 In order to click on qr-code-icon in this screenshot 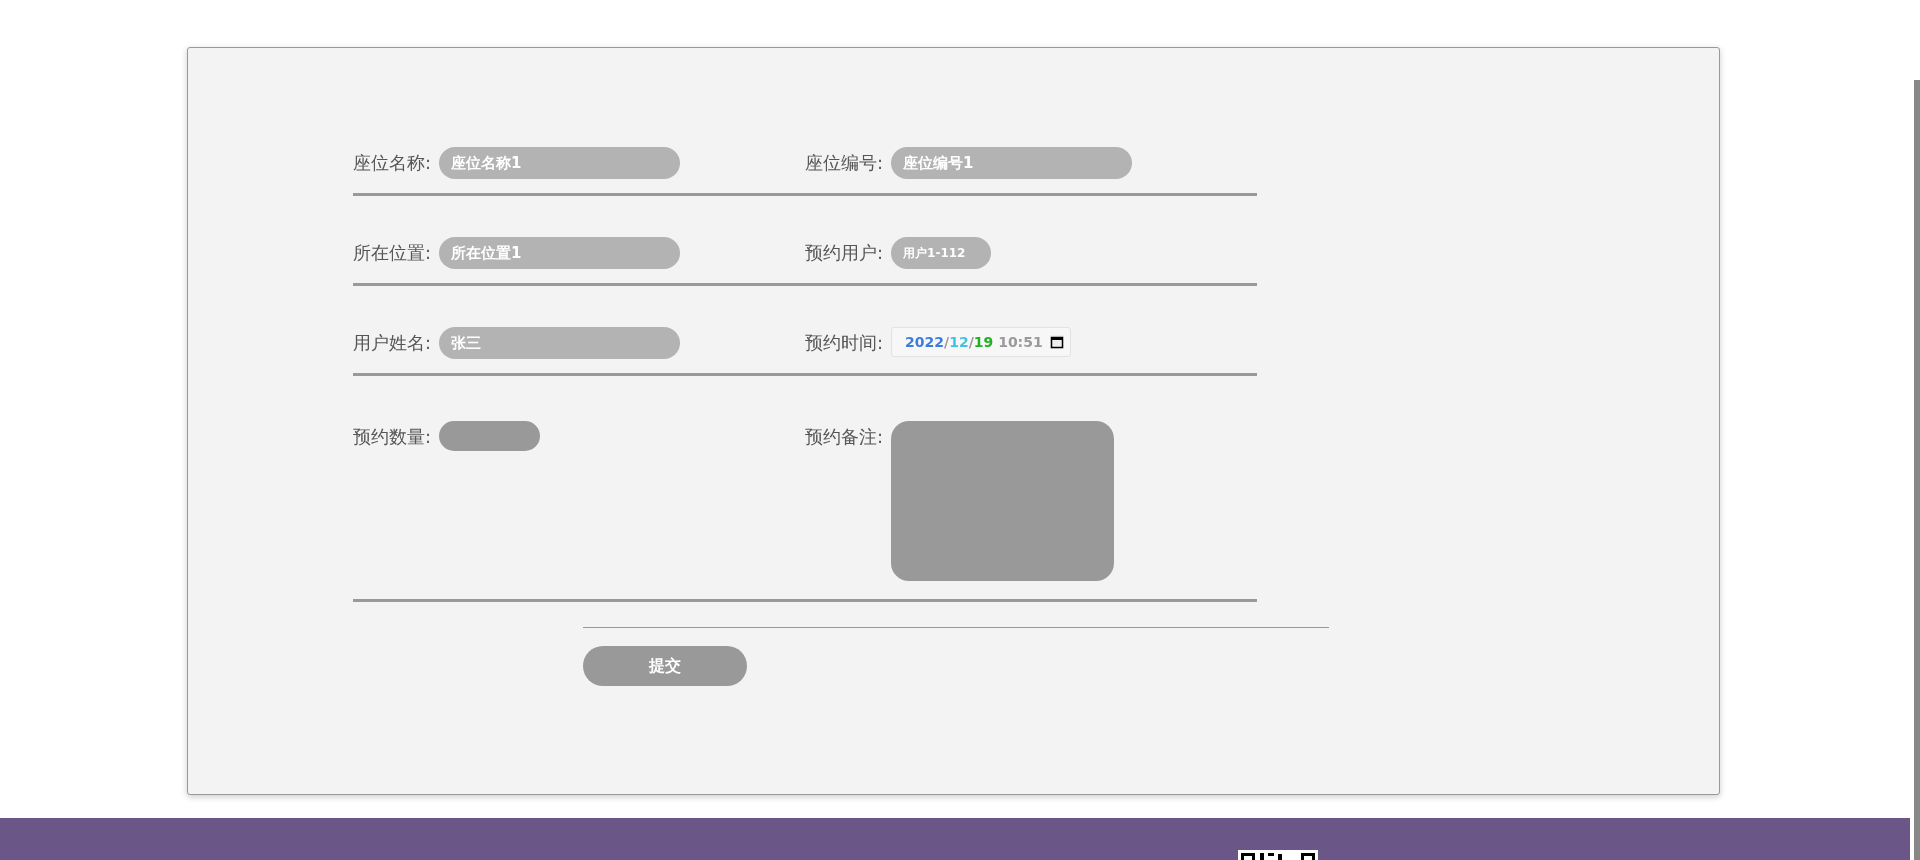, I will do `click(1278, 855)`.